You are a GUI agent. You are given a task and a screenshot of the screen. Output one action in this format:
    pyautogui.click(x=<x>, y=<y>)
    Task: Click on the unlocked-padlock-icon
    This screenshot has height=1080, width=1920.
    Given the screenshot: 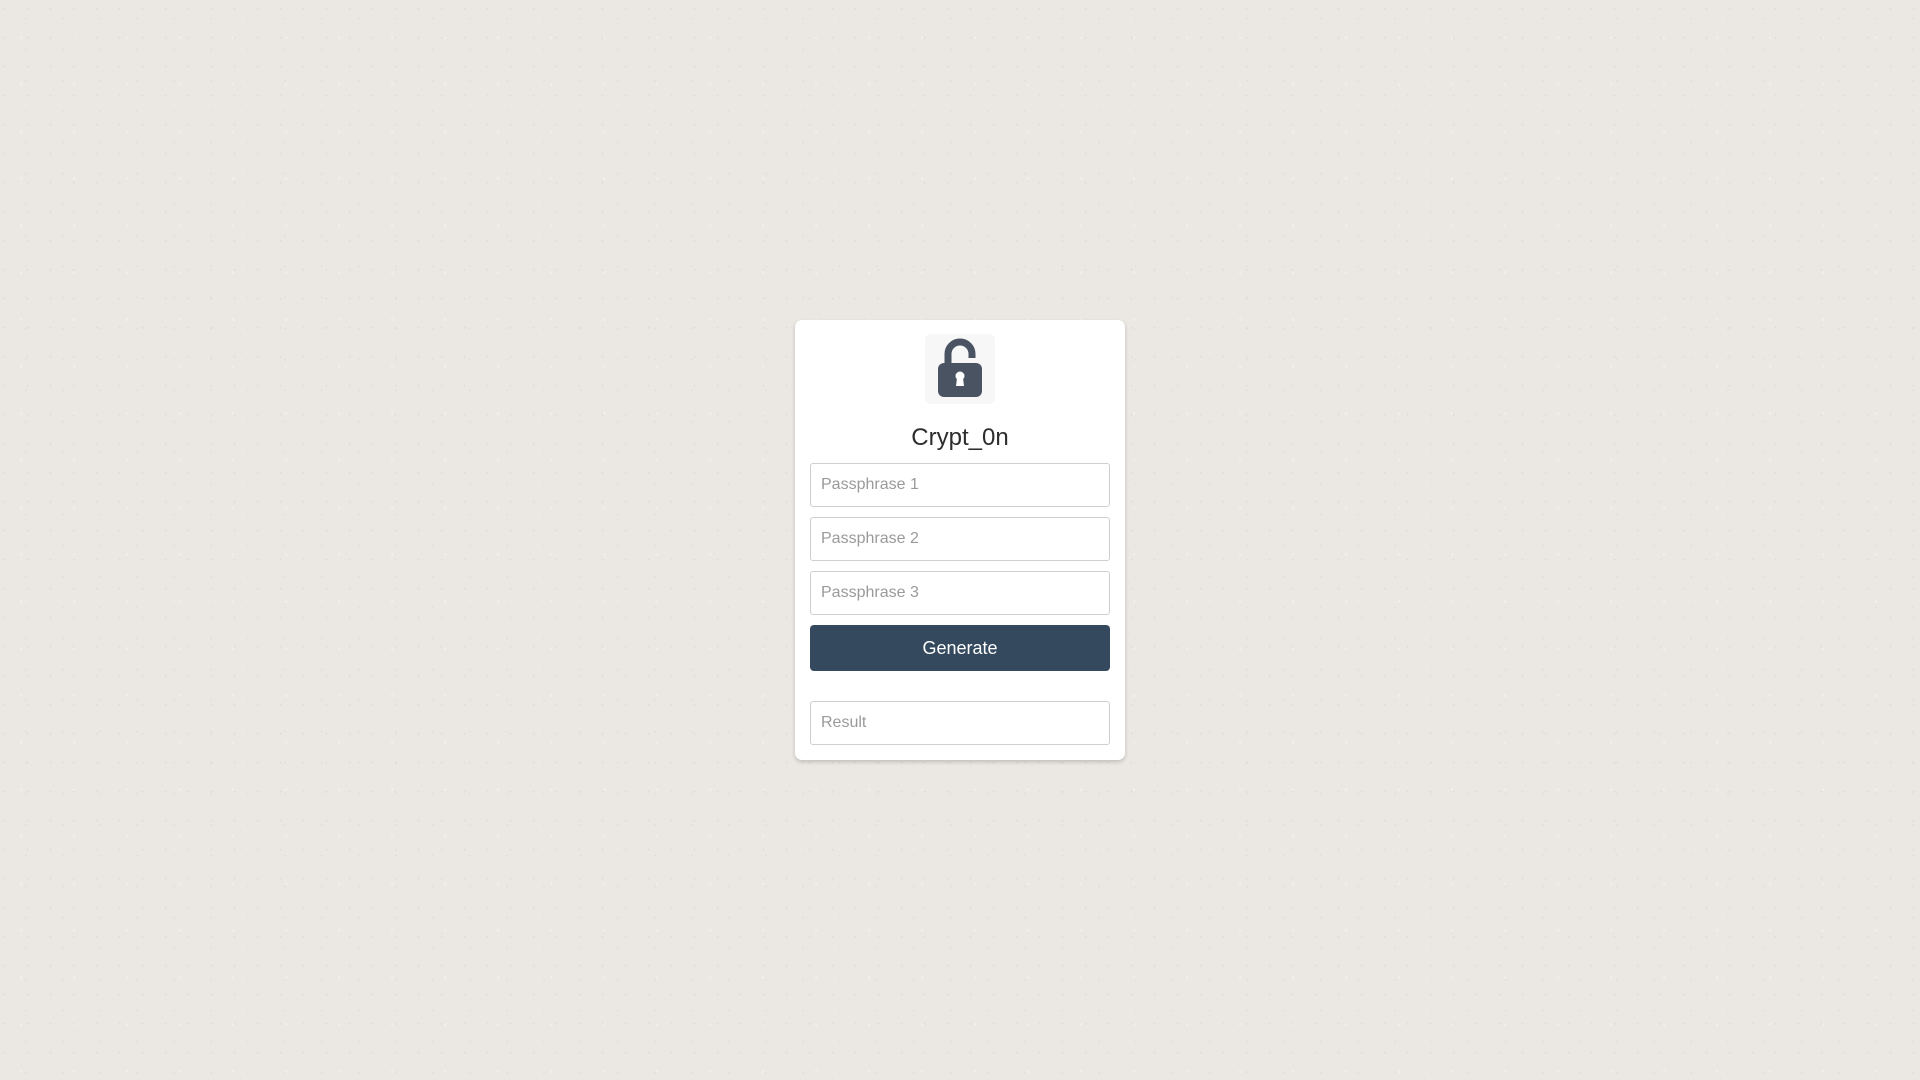 What is the action you would take?
    pyautogui.click(x=960, y=367)
    